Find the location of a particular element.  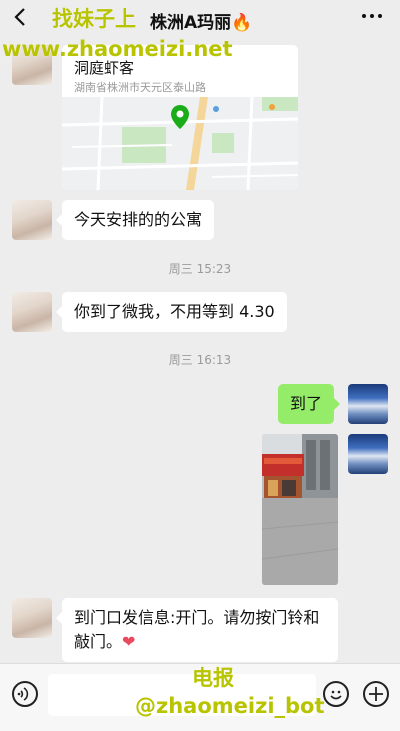

voice-icon is located at coordinates (23, 694).